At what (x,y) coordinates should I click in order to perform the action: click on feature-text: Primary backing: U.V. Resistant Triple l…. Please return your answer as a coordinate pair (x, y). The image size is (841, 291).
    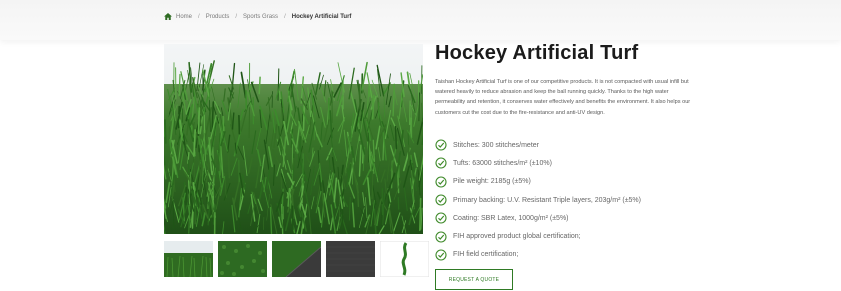
    Looking at the image, I should click on (547, 200).